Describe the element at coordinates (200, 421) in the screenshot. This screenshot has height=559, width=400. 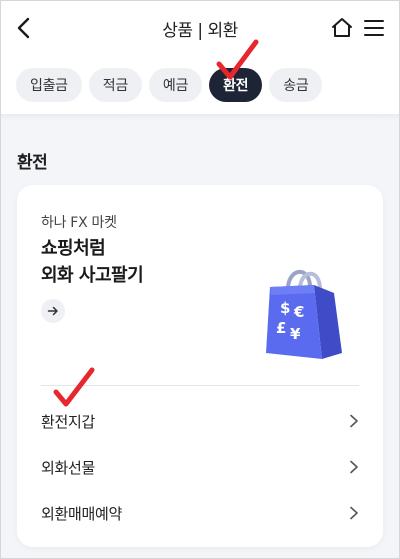
I see `menu-item-exchange-wallet: 환전지갑` at that location.